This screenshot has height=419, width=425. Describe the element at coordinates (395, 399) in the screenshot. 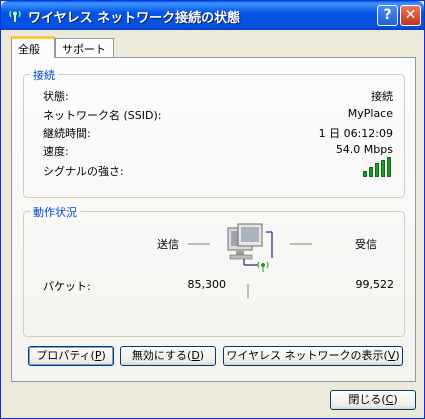

I see `close-button-label-end: )` at that location.